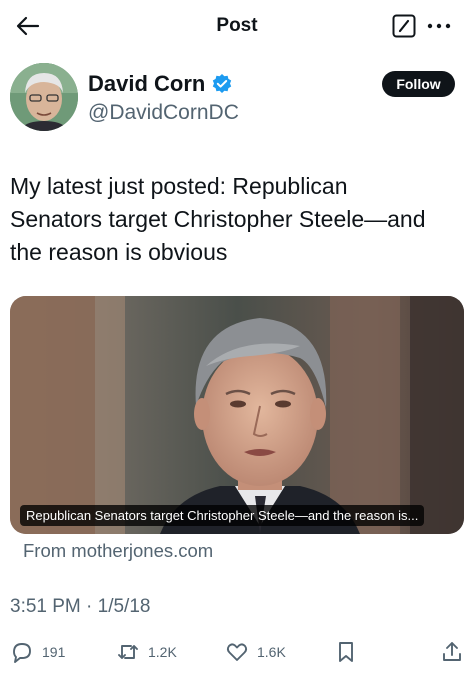 This screenshot has width=474, height=677. Describe the element at coordinates (404, 26) in the screenshot. I see `compose-icon` at that location.